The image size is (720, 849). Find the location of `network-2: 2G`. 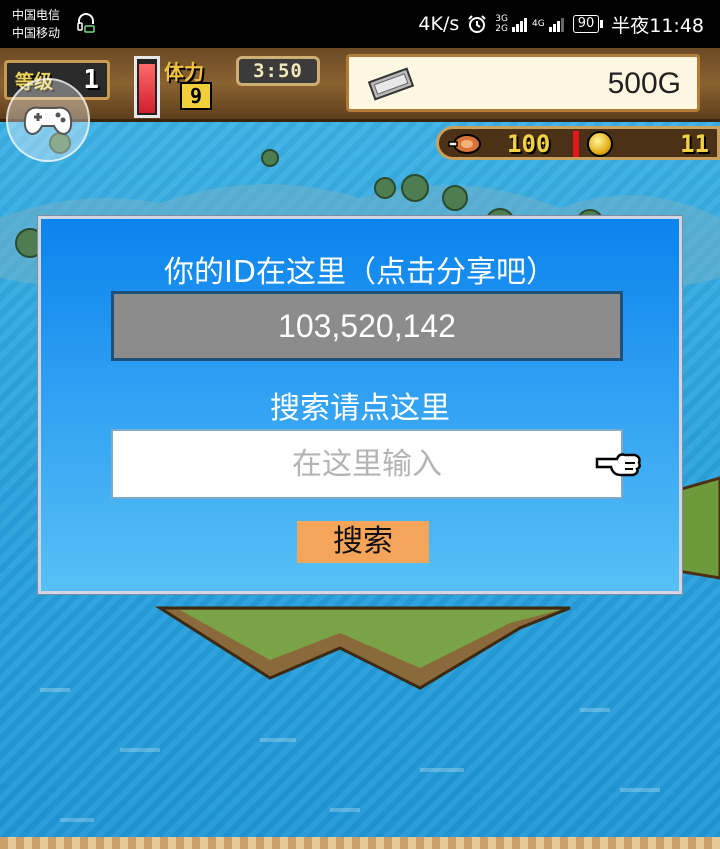

network-2: 2G is located at coordinates (501, 29).